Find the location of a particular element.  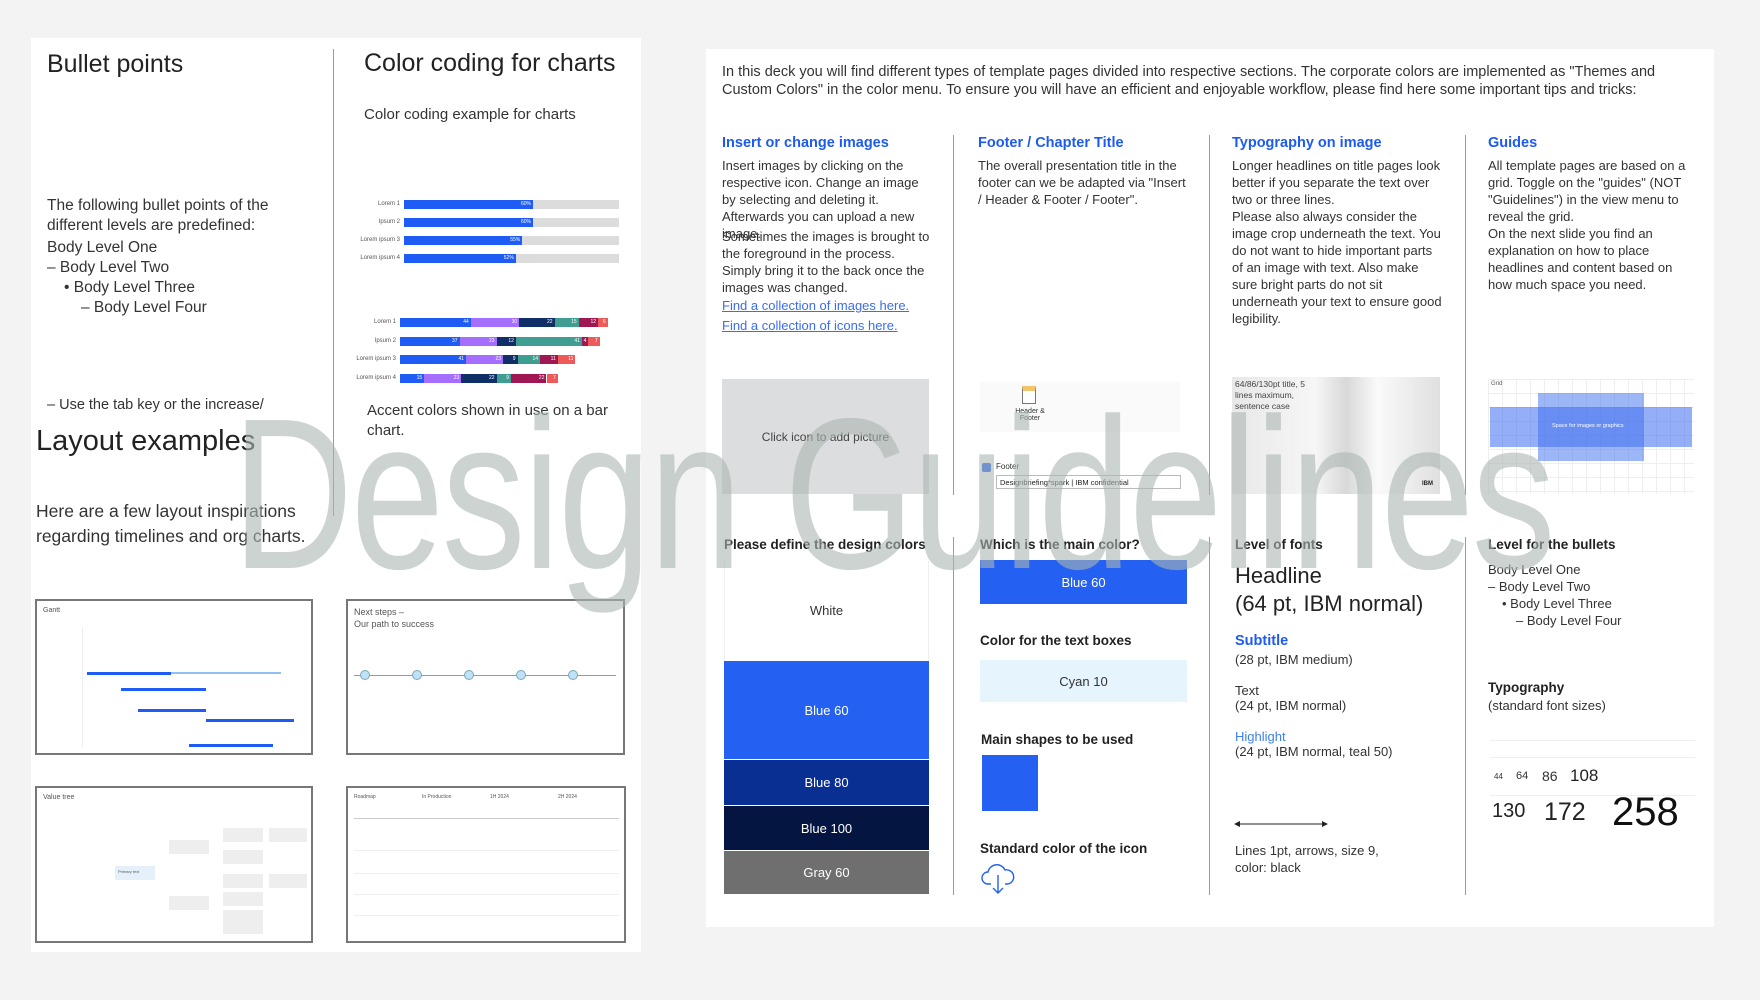

bar-value-label: 52% is located at coordinates (508, 258).